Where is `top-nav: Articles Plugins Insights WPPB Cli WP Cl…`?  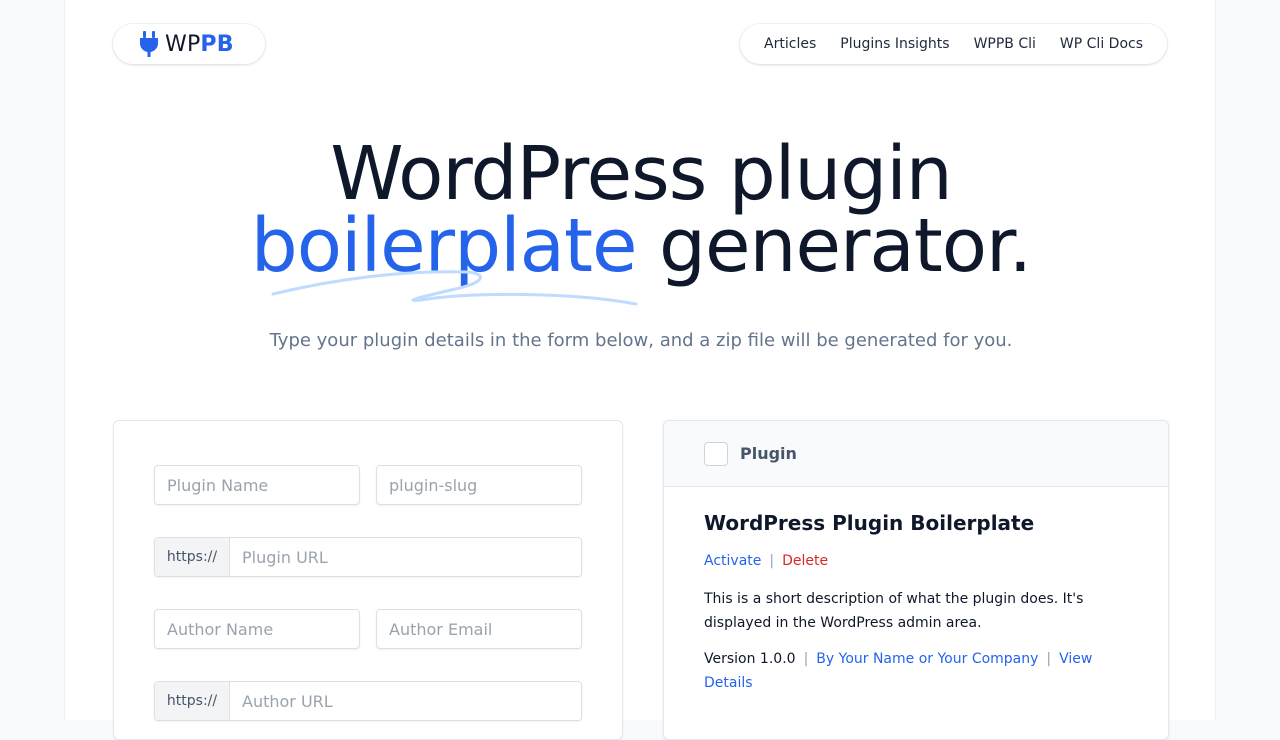 top-nav: Articles Plugins Insights WPPB Cli WP Cl… is located at coordinates (953, 44).